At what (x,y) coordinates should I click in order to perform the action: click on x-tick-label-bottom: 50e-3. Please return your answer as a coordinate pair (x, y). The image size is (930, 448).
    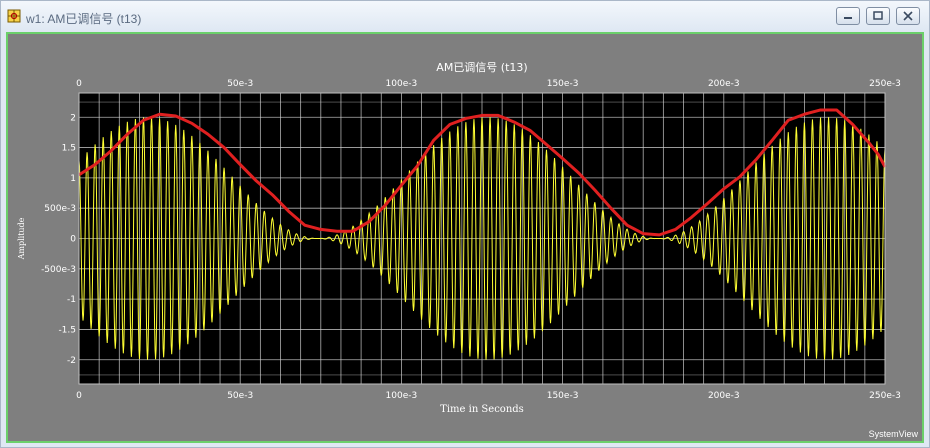
    Looking at the image, I should click on (240, 396).